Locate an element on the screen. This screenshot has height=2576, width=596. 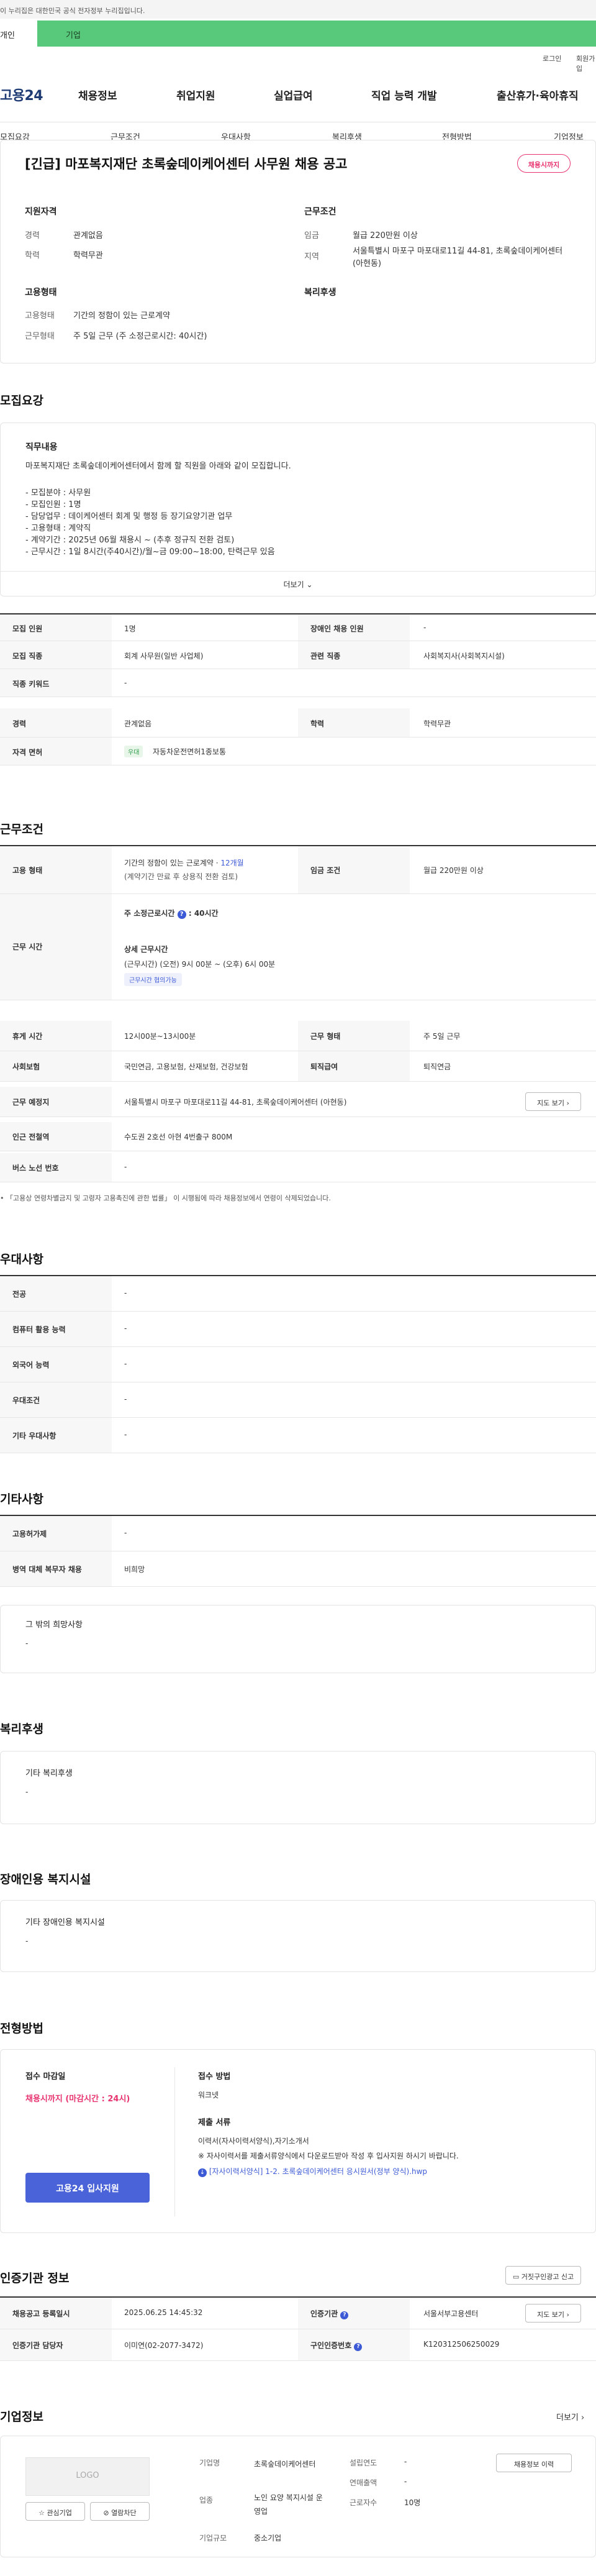
emp-type-cell: 기간의 정함이 있는 근로계약 · 12개월 is located at coordinates (184, 862).